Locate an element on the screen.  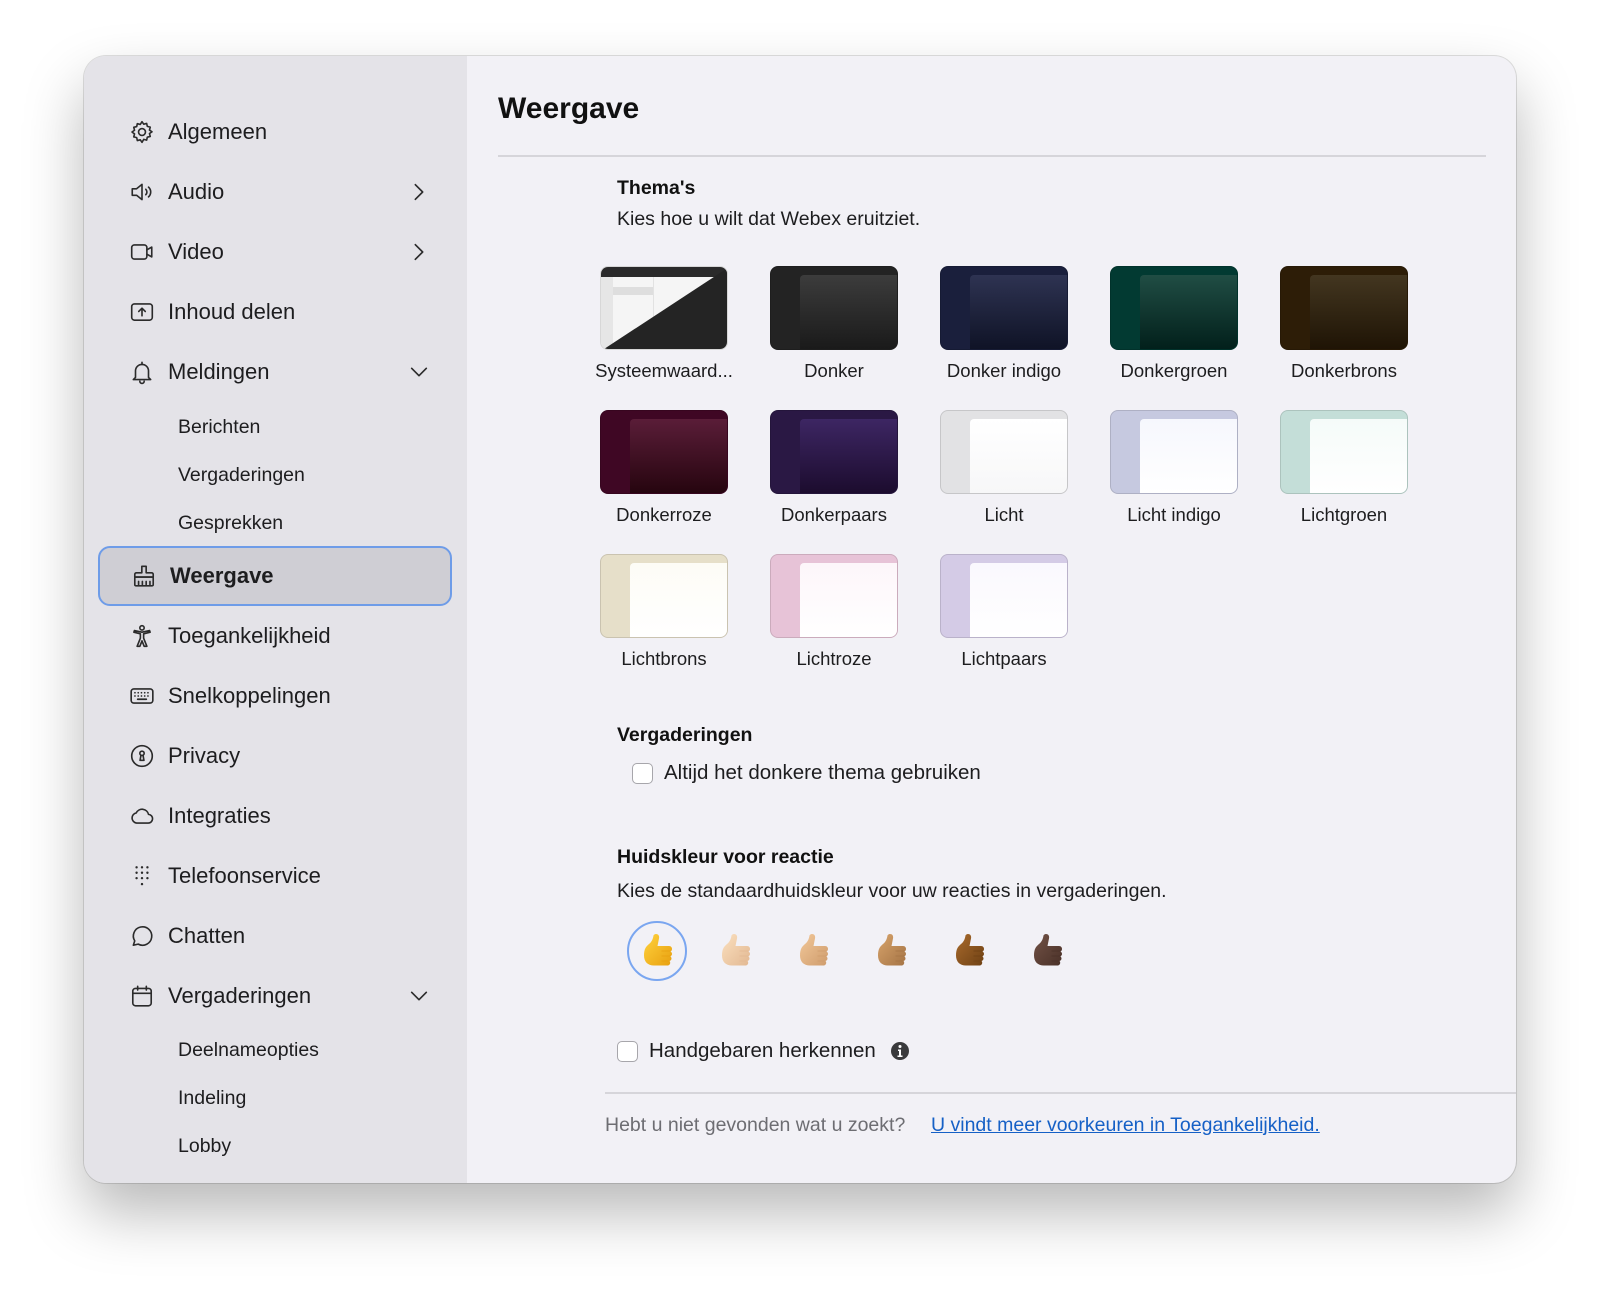
theme-option: Lichtgroen is located at coordinates (1344, 468).